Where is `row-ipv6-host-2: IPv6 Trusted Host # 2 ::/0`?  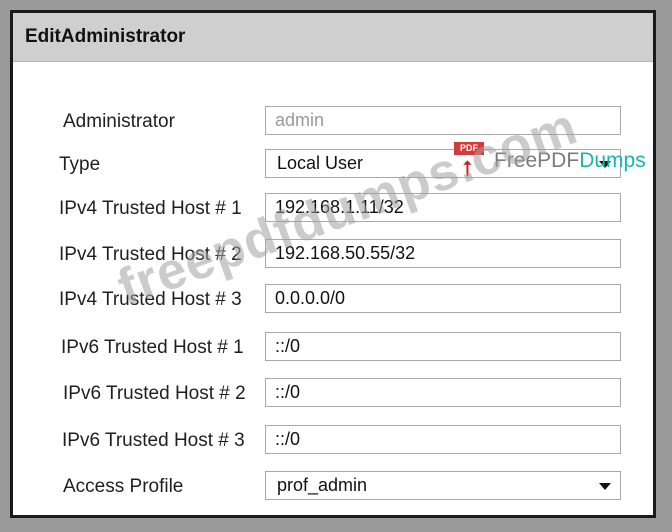 row-ipv6-host-2: IPv6 Trusted Host # 2 ::/0 is located at coordinates (333, 394).